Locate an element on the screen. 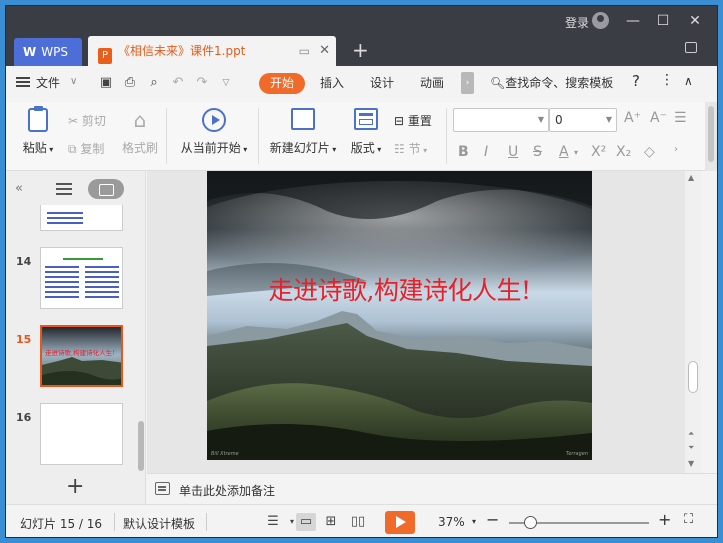 The image size is (723, 543). copy-label: 复制 is located at coordinates (92, 149).